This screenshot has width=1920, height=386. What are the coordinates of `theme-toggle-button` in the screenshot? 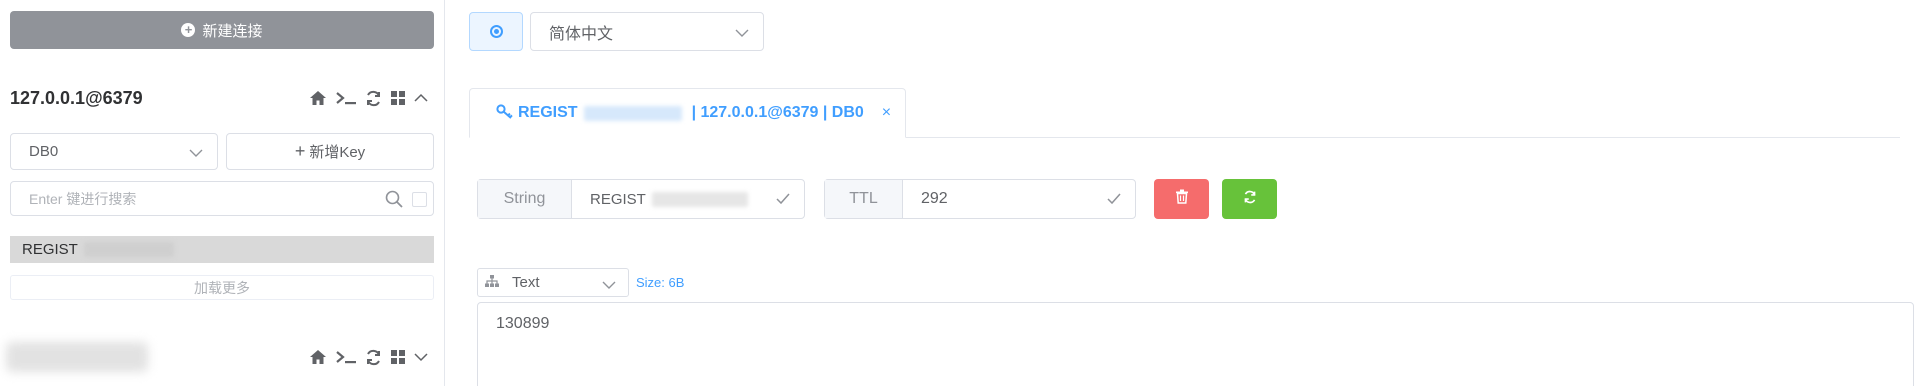 It's located at (496, 31).